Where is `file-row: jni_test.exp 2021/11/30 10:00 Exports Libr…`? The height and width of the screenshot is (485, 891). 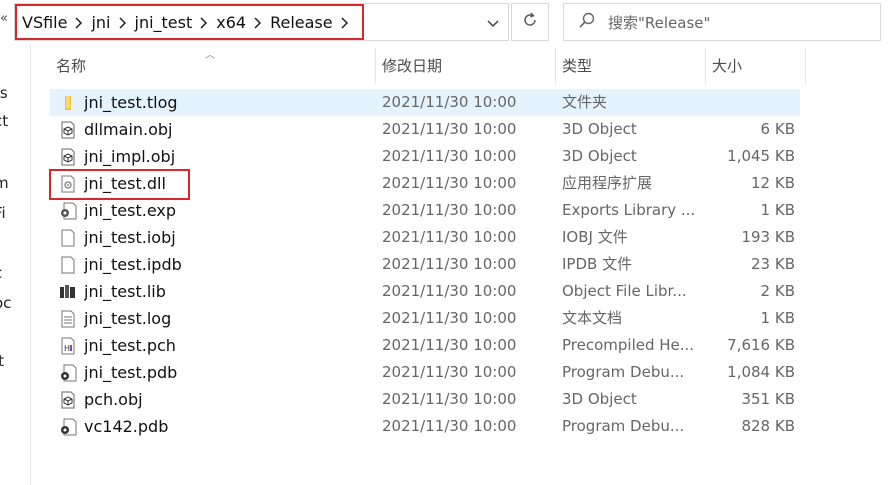 file-row: jni_test.exp 2021/11/30 10:00 Exports Libr… is located at coordinates (425, 210).